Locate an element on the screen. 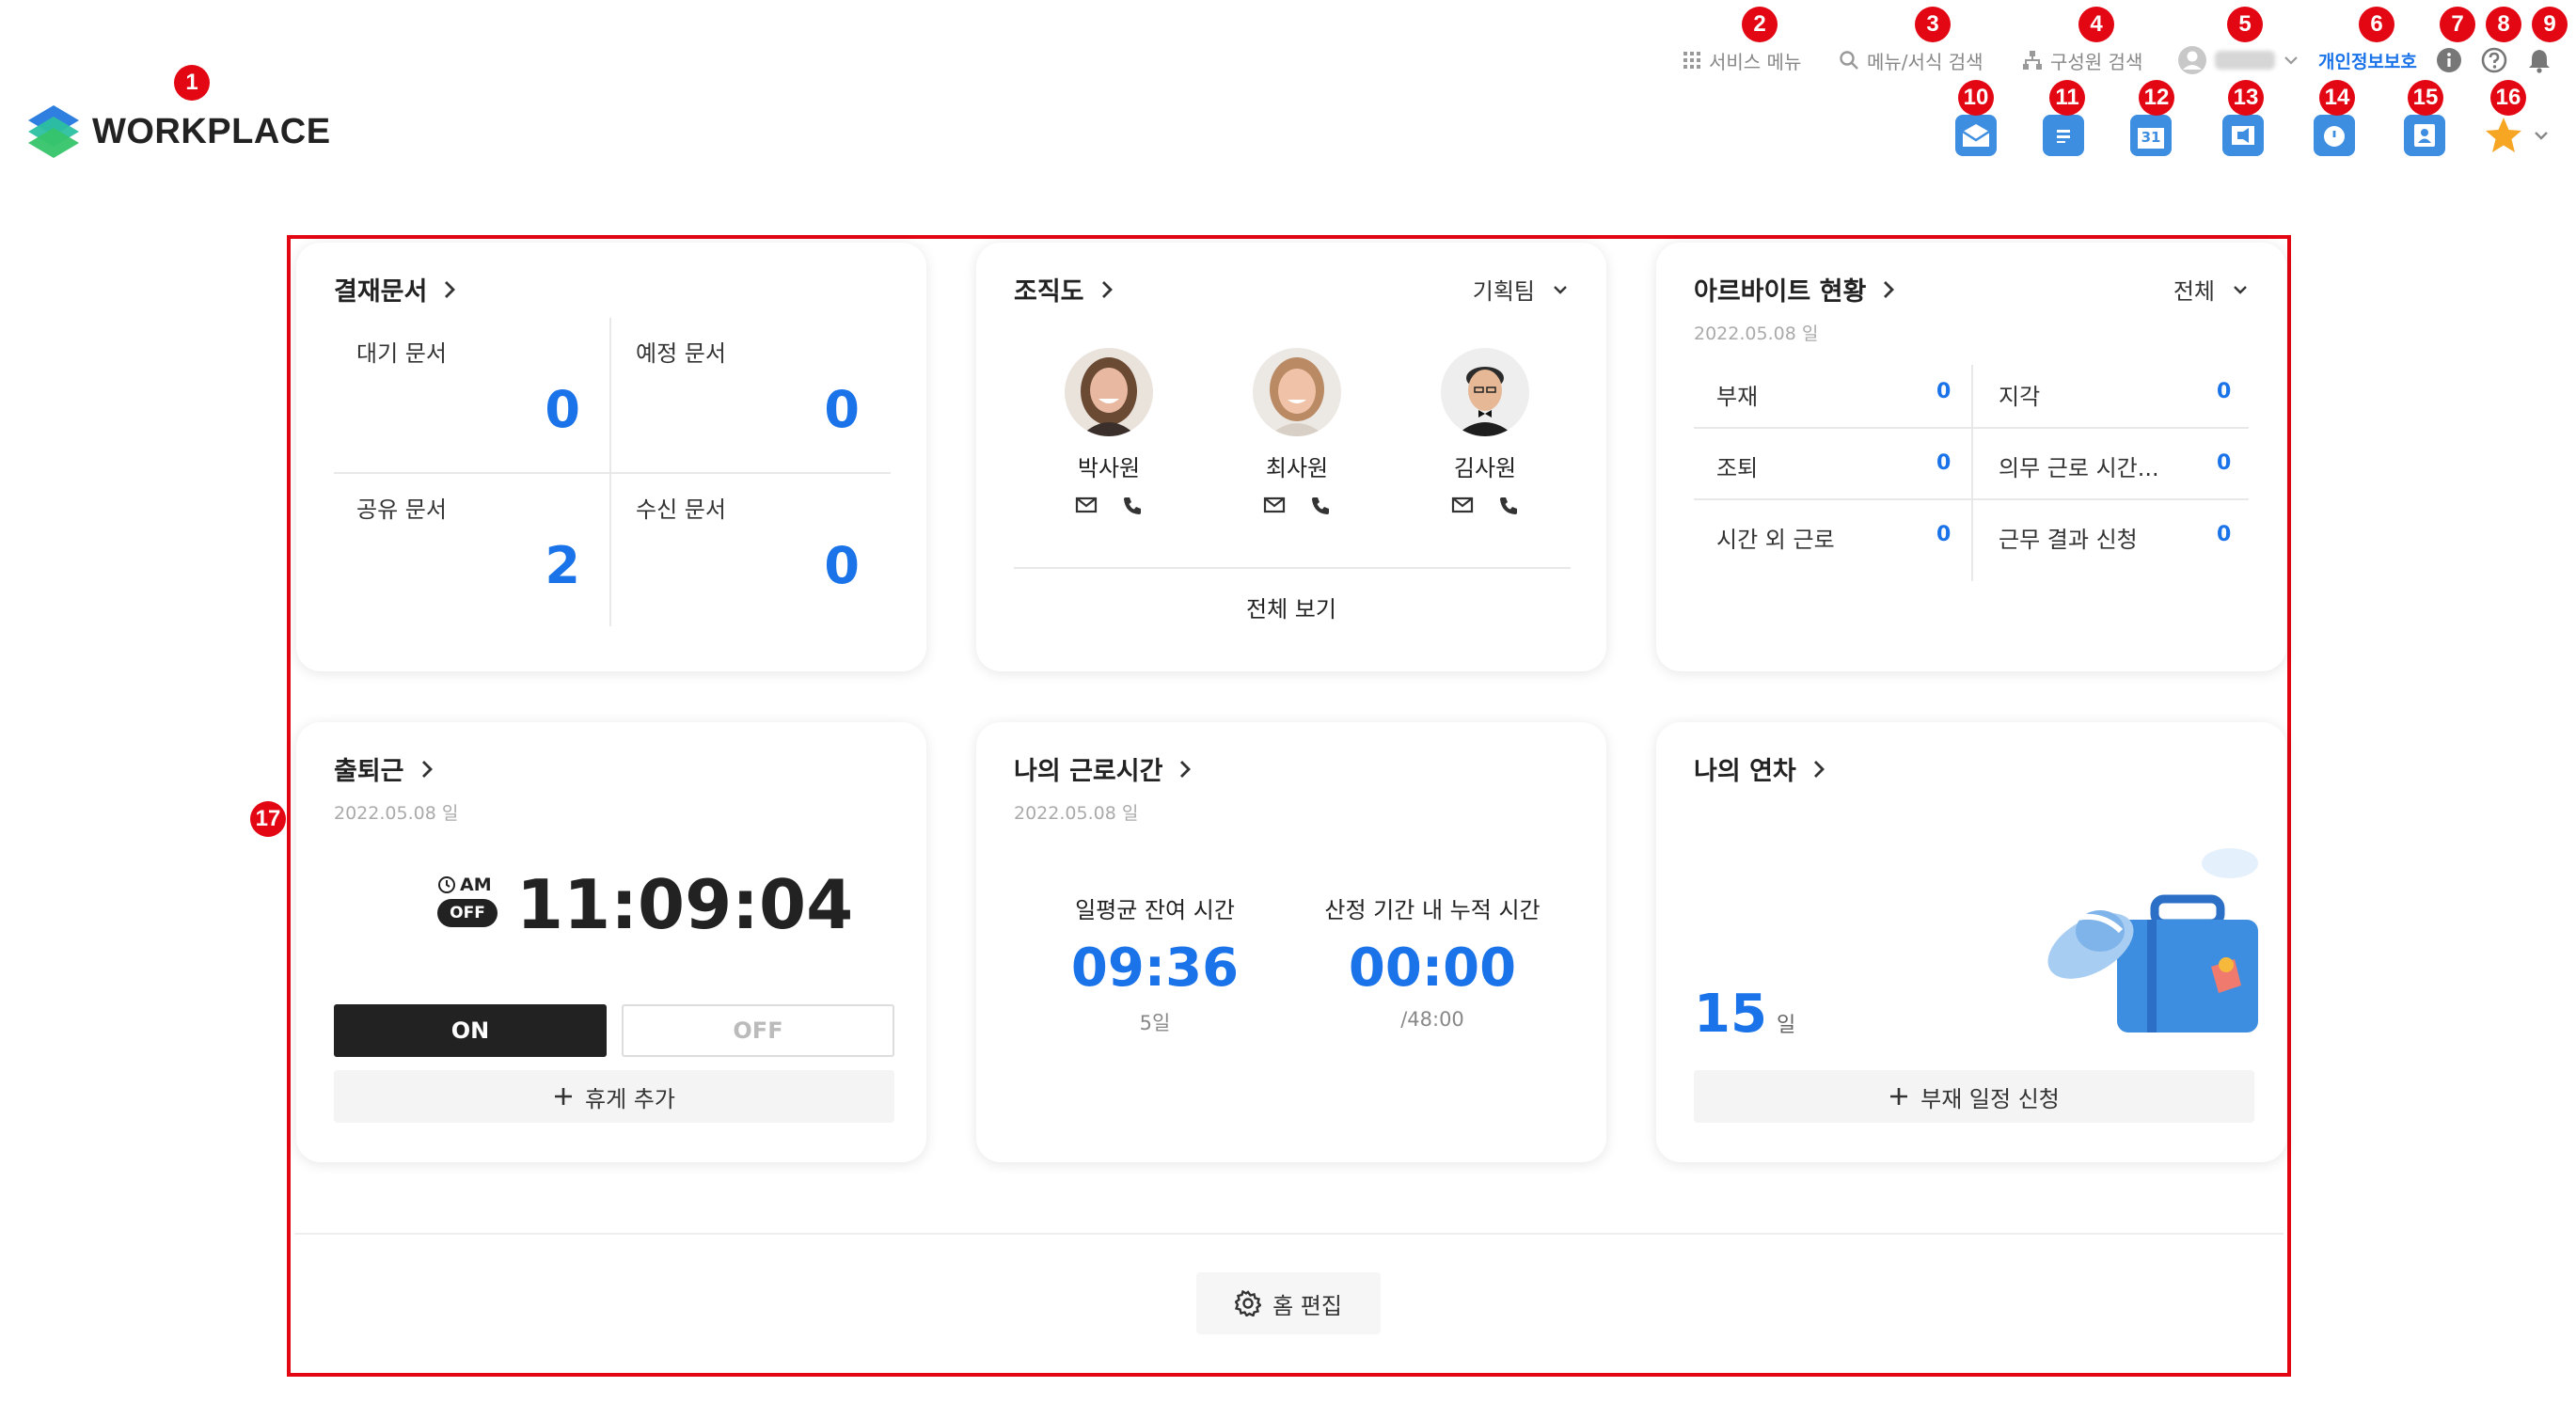 Image resolution: width=2576 pixels, height=1403 pixels. avg-remaining-block: 일평균 잔여 시간 09:36 5일 is located at coordinates (1155, 963).